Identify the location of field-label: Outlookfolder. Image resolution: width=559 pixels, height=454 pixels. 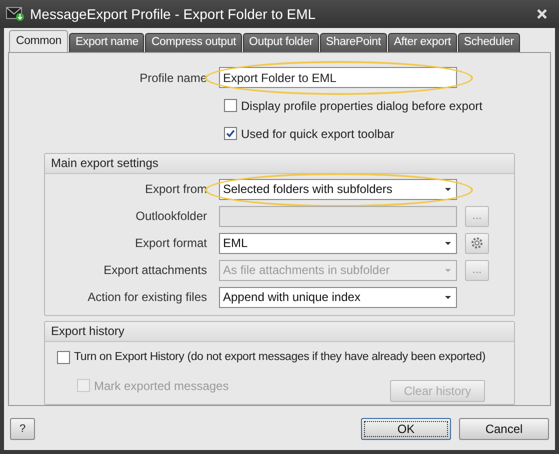
(170, 217).